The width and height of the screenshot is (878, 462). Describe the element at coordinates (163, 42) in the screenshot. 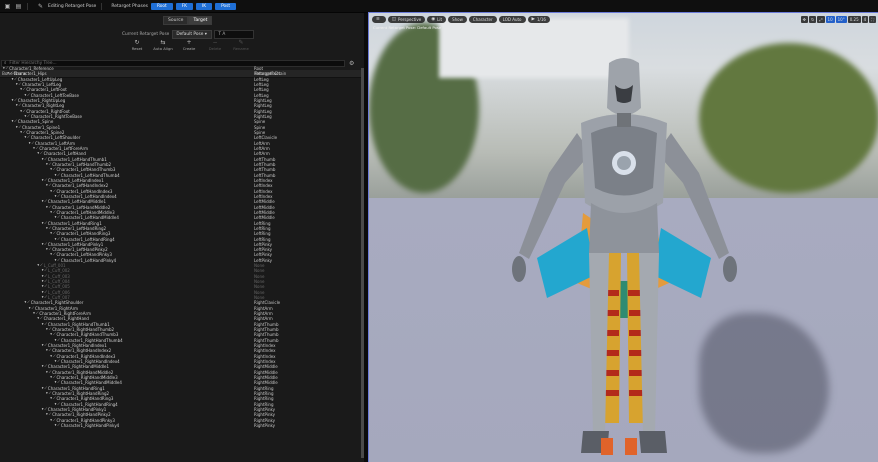

I see `auto-align-icon: ⇆` at that location.